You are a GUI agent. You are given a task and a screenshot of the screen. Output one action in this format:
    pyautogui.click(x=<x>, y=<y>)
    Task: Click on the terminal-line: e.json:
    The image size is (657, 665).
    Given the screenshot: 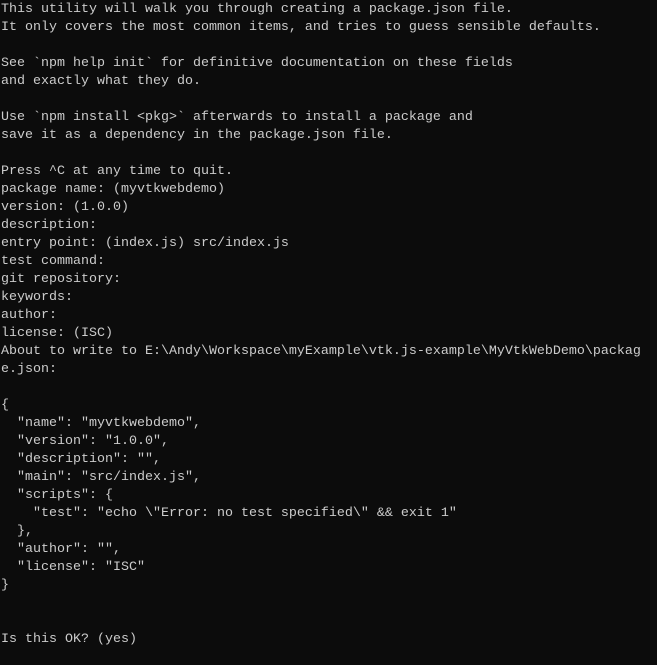 What is the action you would take?
    pyautogui.click(x=29, y=369)
    